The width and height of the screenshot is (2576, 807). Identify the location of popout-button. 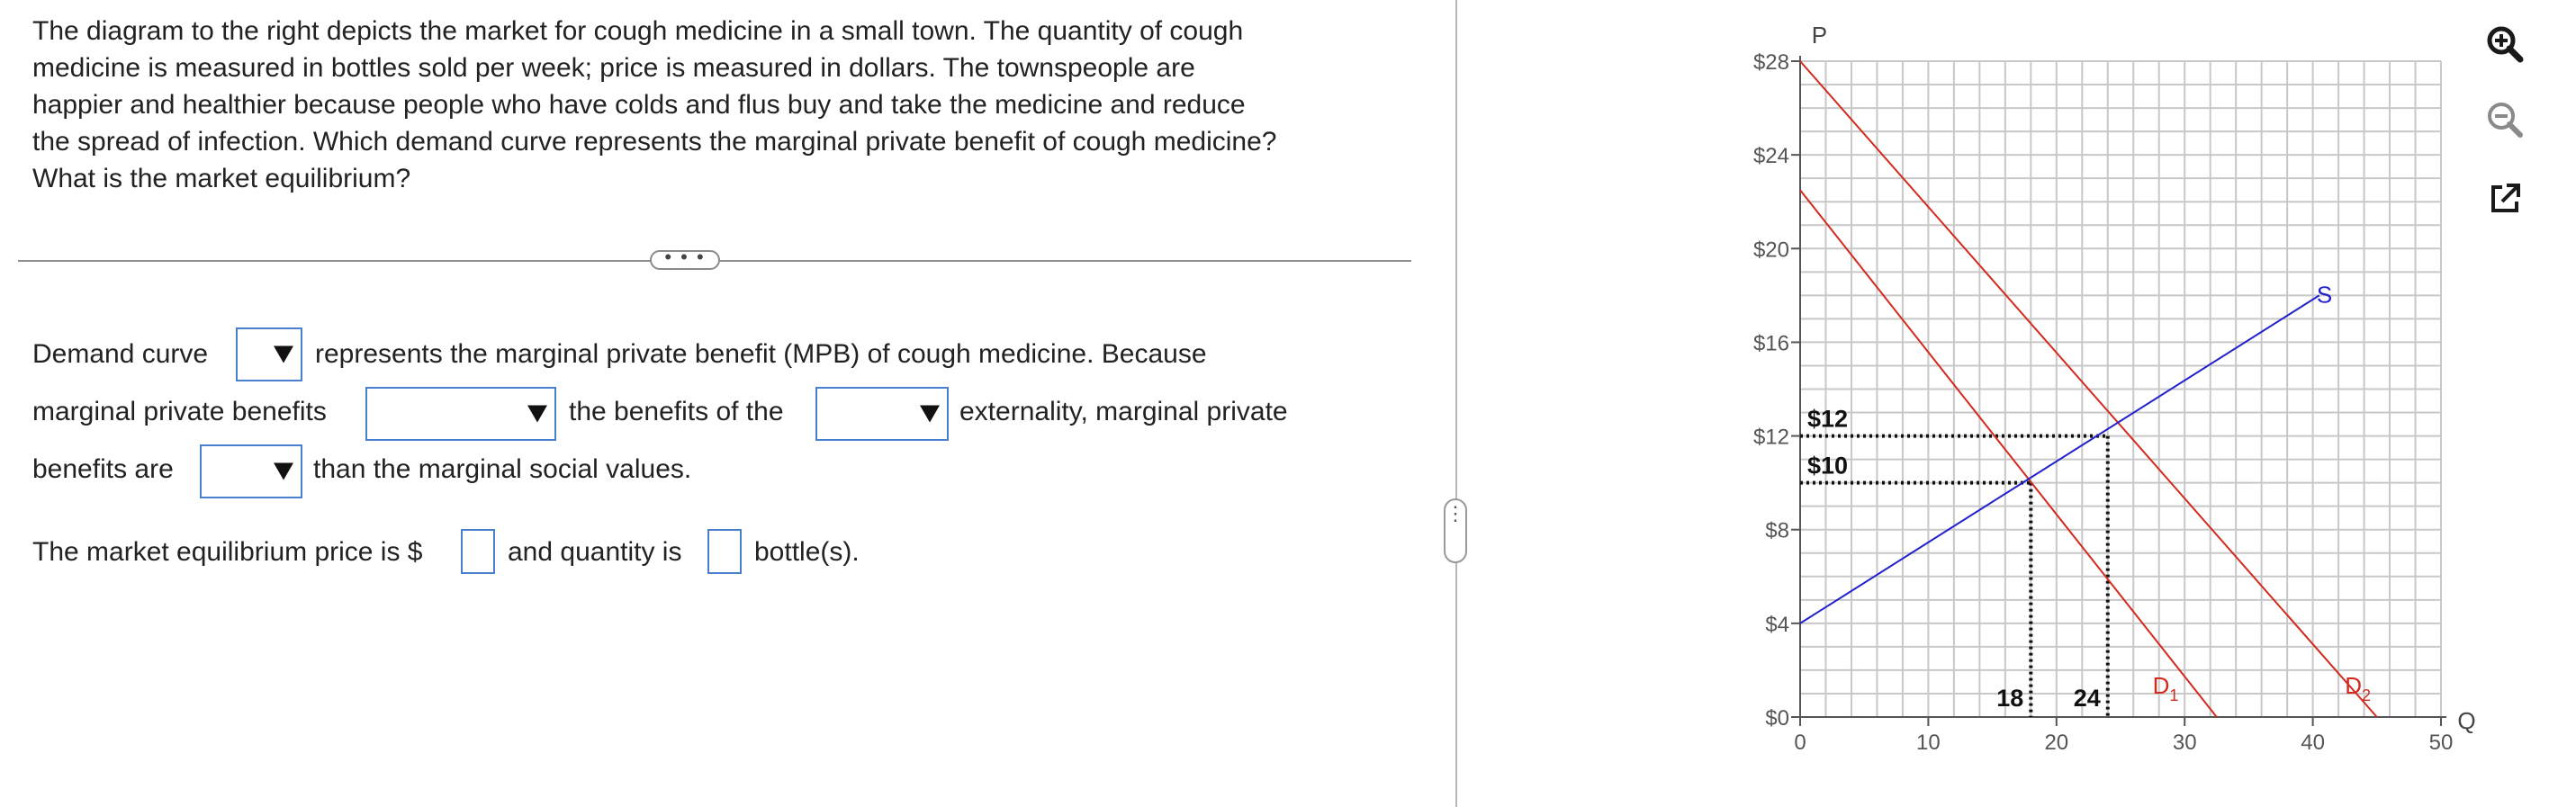
(2504, 198).